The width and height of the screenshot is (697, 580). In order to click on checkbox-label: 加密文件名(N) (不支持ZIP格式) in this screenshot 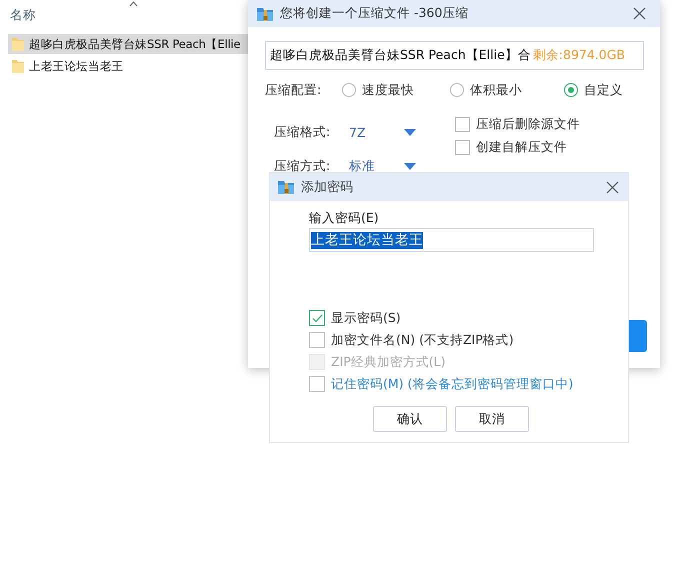, I will do `click(422, 340)`.